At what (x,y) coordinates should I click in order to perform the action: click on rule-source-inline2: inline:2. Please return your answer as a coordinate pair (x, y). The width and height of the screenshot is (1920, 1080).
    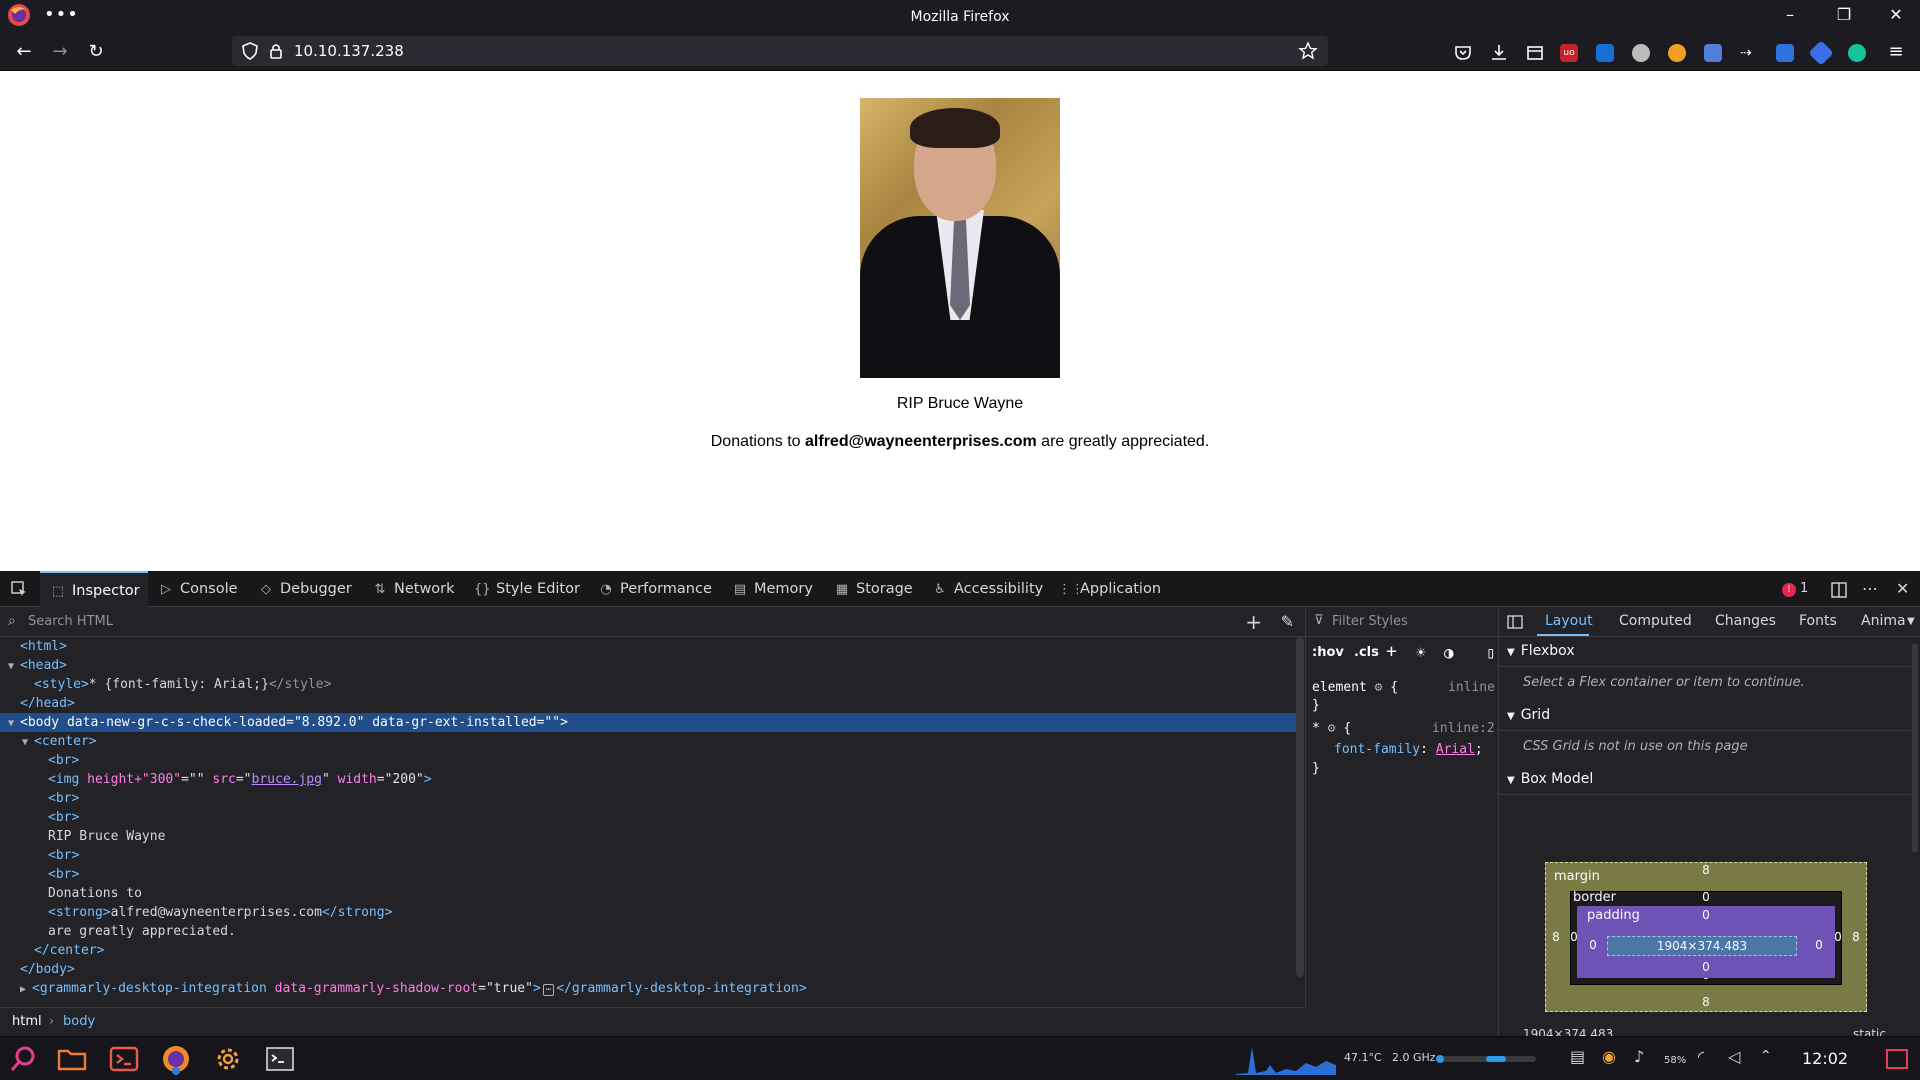
    Looking at the image, I should click on (1463, 728).